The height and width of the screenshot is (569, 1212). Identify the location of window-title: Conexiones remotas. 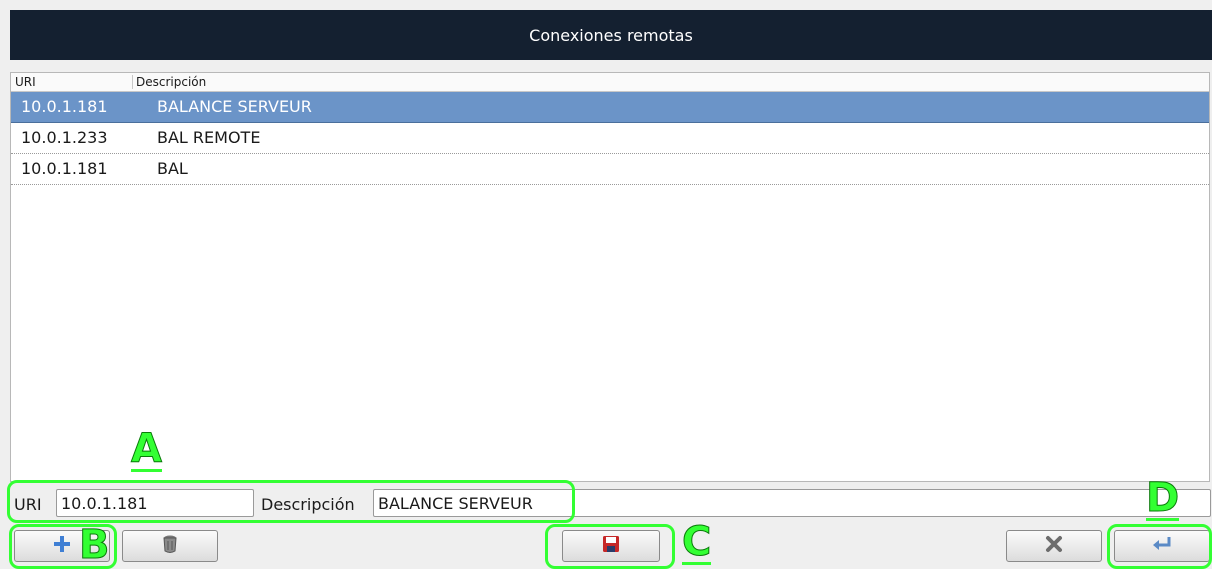
(611, 35).